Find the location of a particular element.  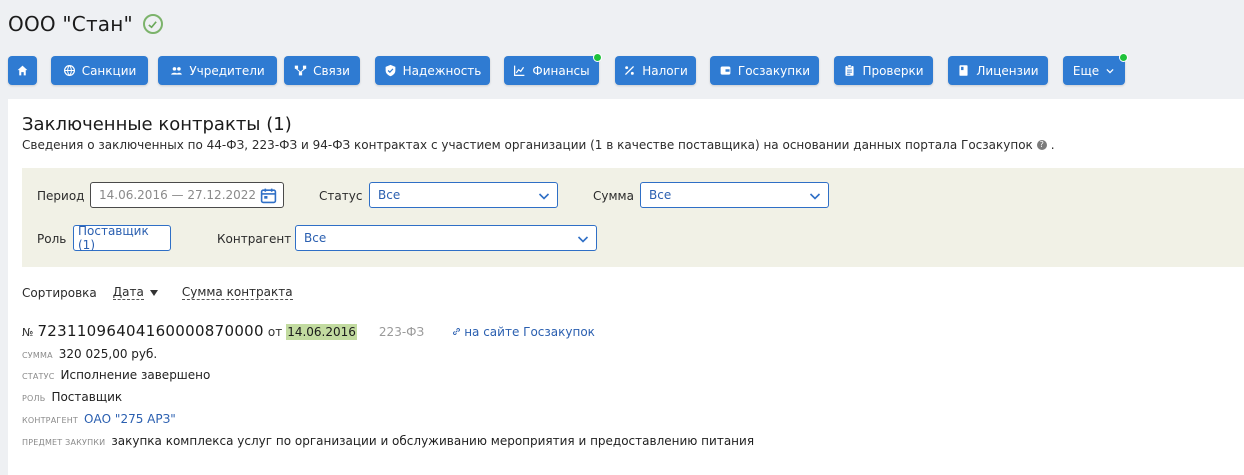

contract-sum: 320 025,00 руб. is located at coordinates (108, 354).